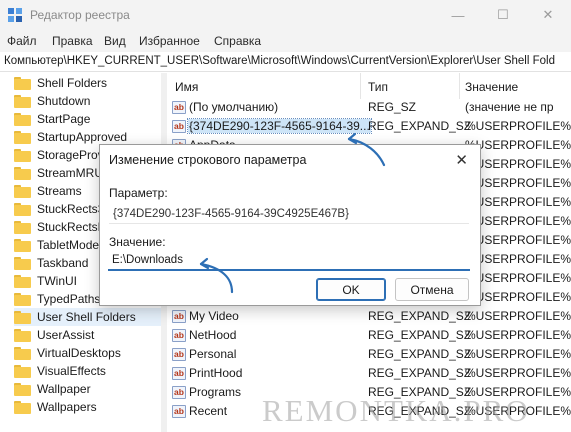 The image size is (571, 432). I want to click on tree-item-label: Shell Folders, so click(72, 83).